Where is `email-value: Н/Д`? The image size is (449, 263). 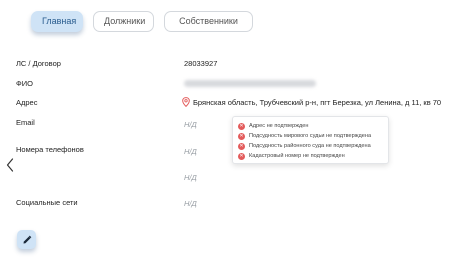
email-value: Н/Д is located at coordinates (190, 124).